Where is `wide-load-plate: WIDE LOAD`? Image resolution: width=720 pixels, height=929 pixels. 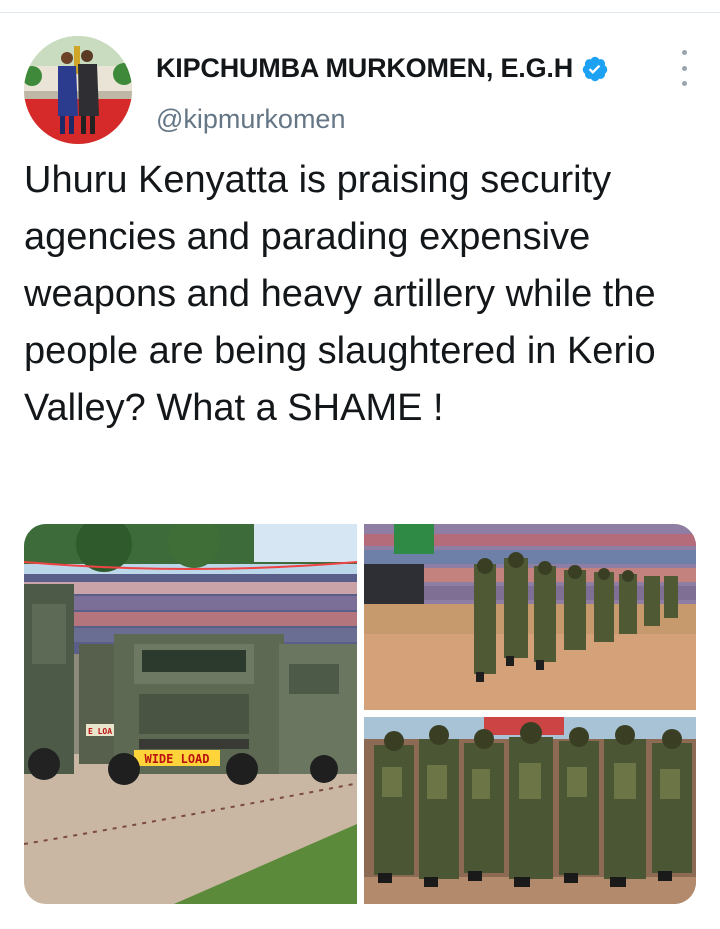
wide-load-plate: WIDE LOAD is located at coordinates (176, 759).